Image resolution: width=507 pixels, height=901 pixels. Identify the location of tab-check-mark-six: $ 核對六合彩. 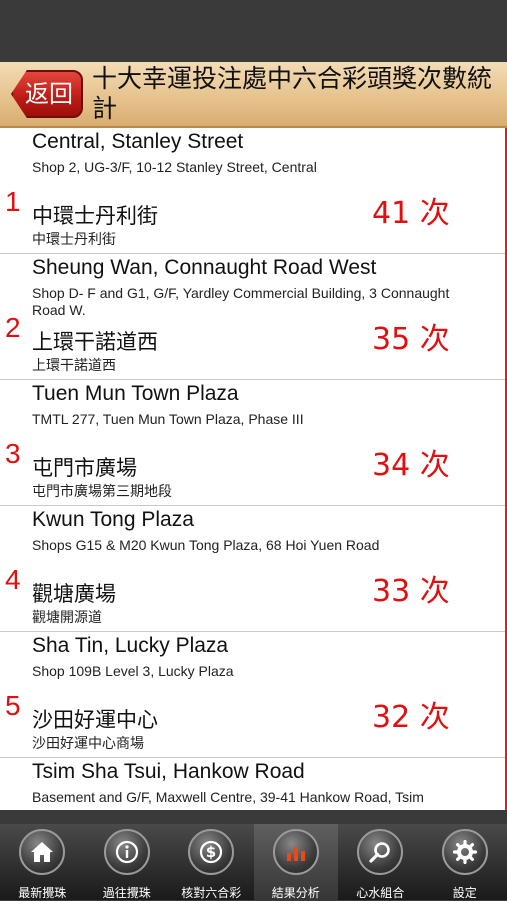
(211, 862).